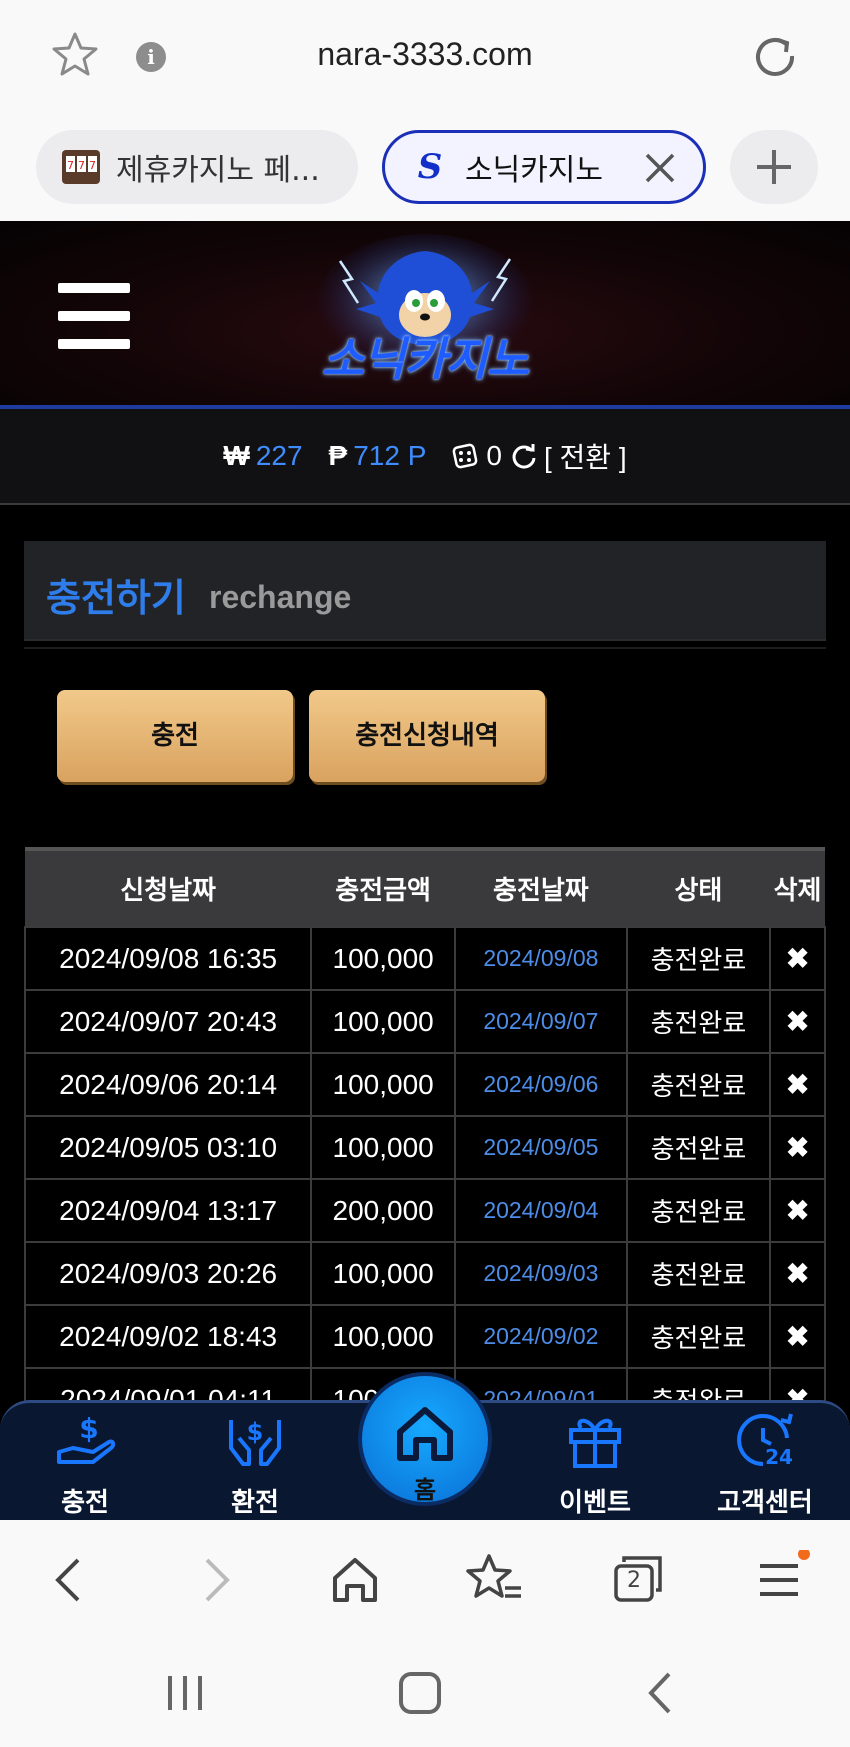 Image resolution: width=850 pixels, height=1747 pixels. I want to click on charge-date-cell: 2024/09/07, so click(541, 1021).